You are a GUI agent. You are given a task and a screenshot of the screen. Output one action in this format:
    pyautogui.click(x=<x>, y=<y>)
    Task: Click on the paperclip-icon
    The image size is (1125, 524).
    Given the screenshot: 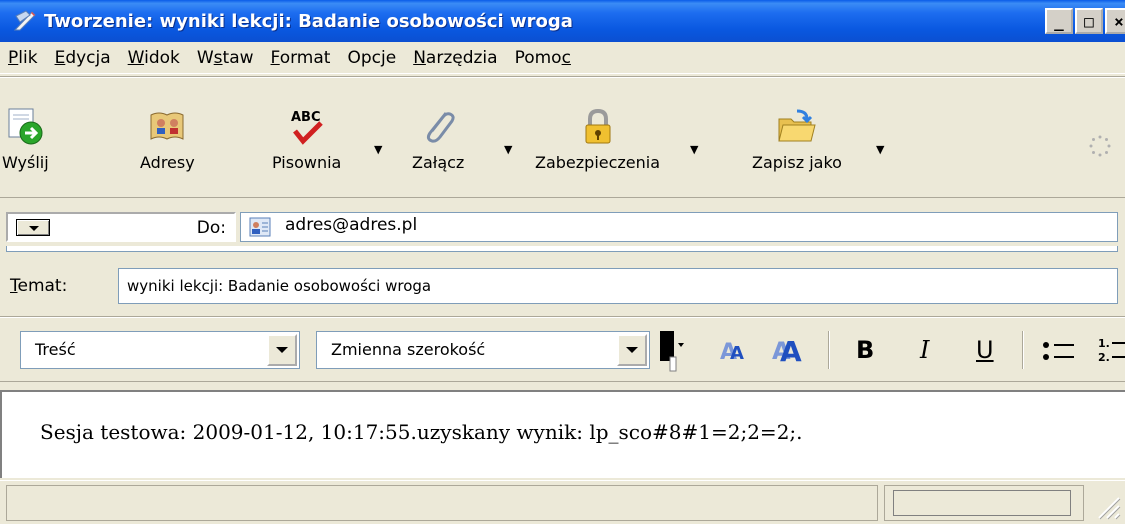 What is the action you would take?
    pyautogui.click(x=441, y=127)
    